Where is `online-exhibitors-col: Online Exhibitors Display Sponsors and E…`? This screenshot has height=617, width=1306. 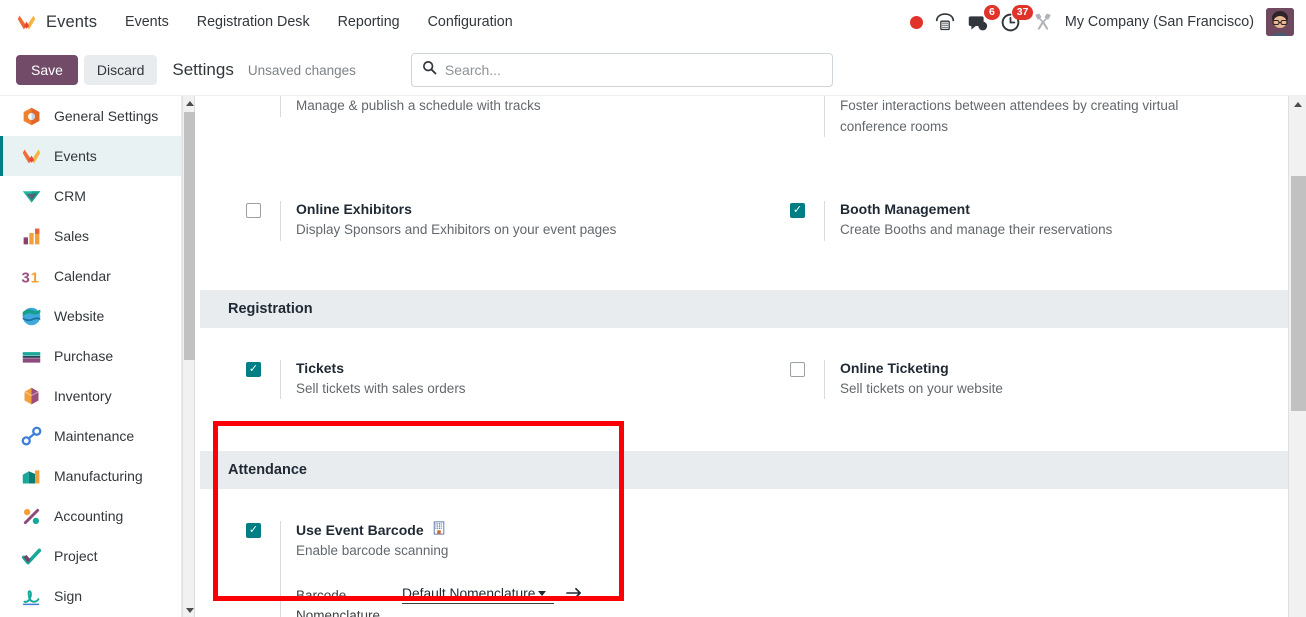 online-exhibitors-col: Online Exhibitors Display Sponsors and E… is located at coordinates (472, 212).